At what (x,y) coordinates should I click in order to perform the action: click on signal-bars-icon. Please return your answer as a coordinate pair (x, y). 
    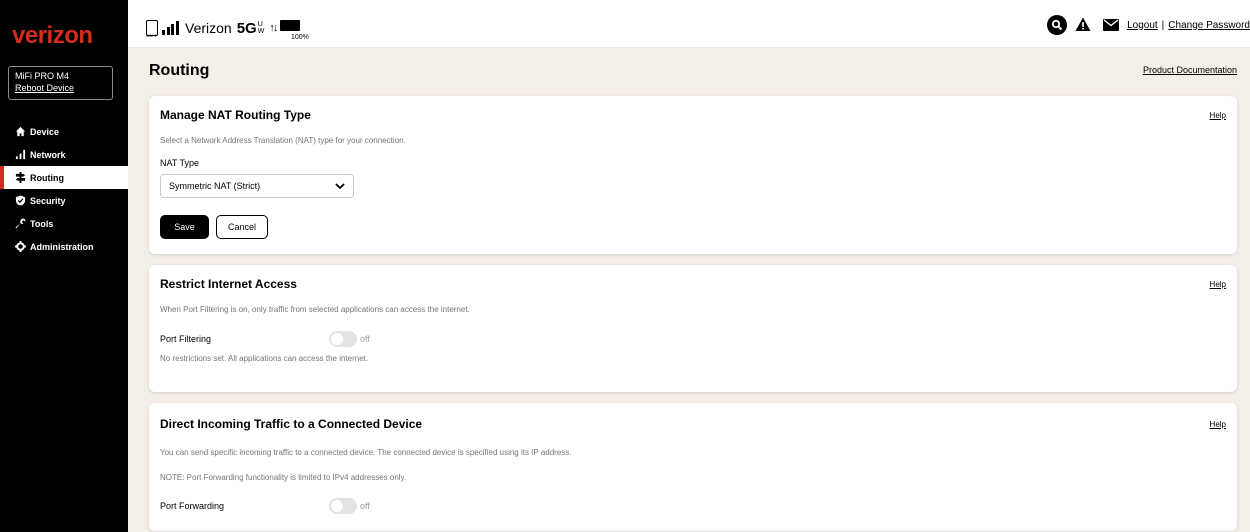
    Looking at the image, I should click on (20, 155).